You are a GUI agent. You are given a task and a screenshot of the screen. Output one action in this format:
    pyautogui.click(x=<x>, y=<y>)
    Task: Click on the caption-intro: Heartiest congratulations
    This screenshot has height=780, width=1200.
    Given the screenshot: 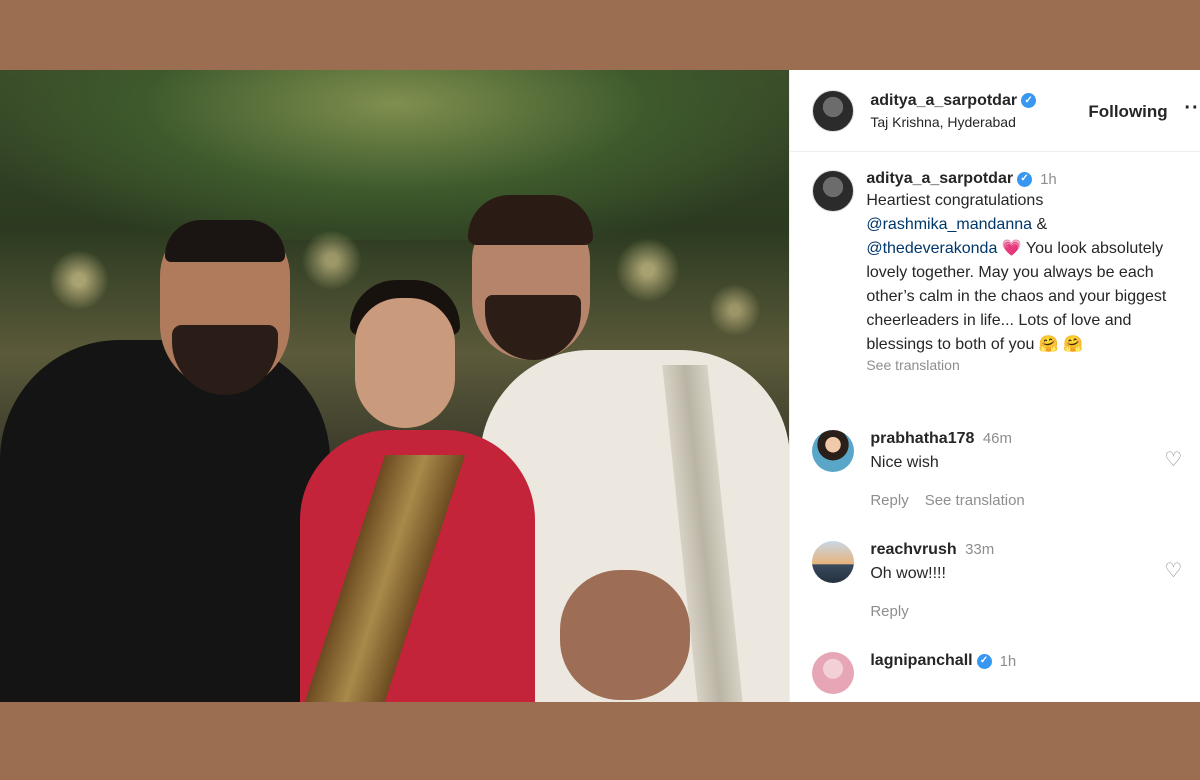 What is the action you would take?
    pyautogui.click(x=955, y=200)
    